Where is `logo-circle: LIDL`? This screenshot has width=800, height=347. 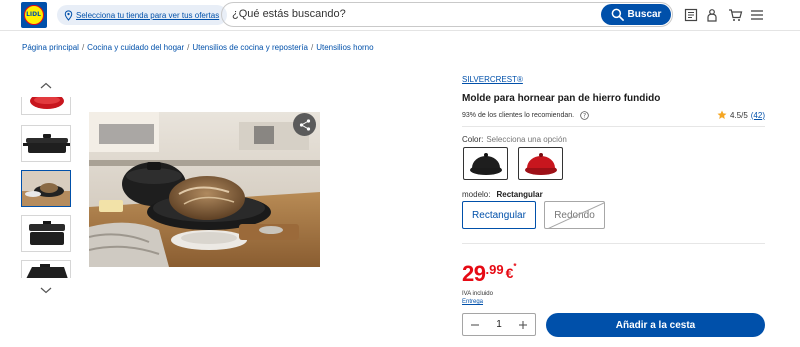
logo-circle: LIDL is located at coordinates (34, 15).